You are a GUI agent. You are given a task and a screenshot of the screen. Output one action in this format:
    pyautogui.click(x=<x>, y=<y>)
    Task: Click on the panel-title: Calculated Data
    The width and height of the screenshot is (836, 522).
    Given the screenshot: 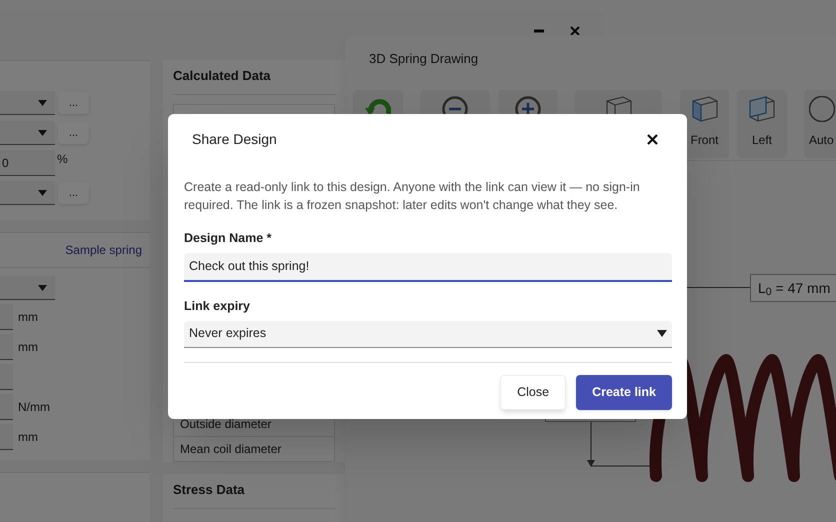 What is the action you would take?
    pyautogui.click(x=254, y=80)
    